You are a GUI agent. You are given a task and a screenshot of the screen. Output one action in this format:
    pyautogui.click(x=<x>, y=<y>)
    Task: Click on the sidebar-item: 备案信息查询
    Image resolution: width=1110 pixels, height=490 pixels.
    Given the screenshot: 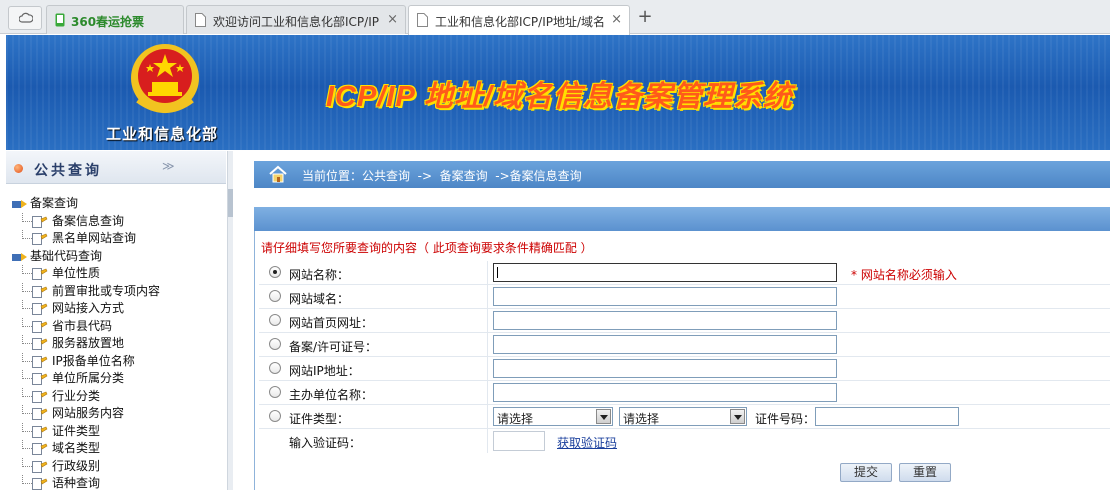 What is the action you would take?
    pyautogui.click(x=118, y=221)
    